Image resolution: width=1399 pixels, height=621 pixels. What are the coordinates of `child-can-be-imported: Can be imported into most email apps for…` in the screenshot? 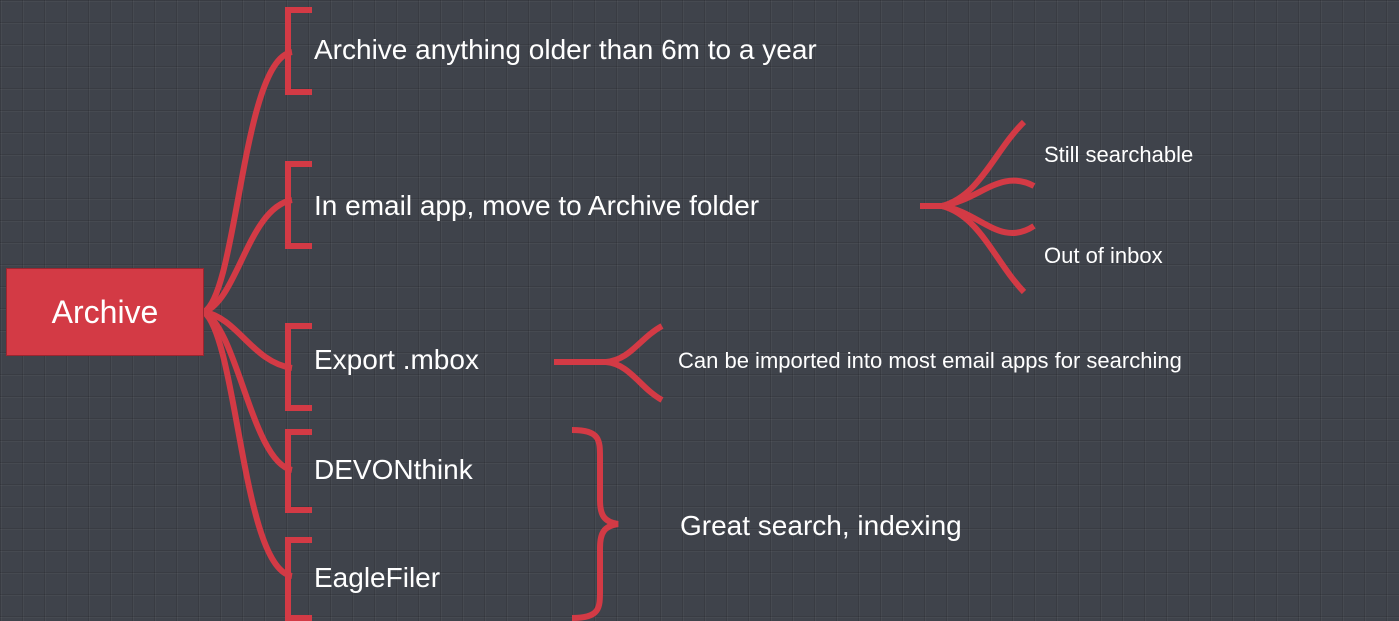 It's located at (930, 361).